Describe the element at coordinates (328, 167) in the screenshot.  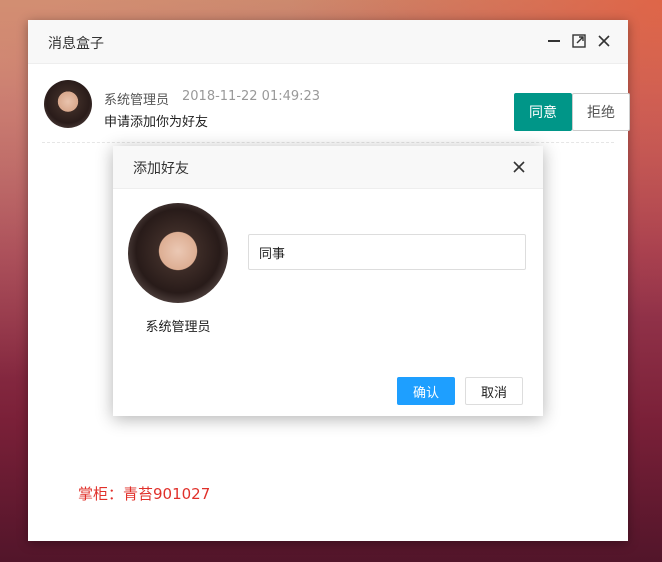
I see `dialog-header: 添加好友` at that location.